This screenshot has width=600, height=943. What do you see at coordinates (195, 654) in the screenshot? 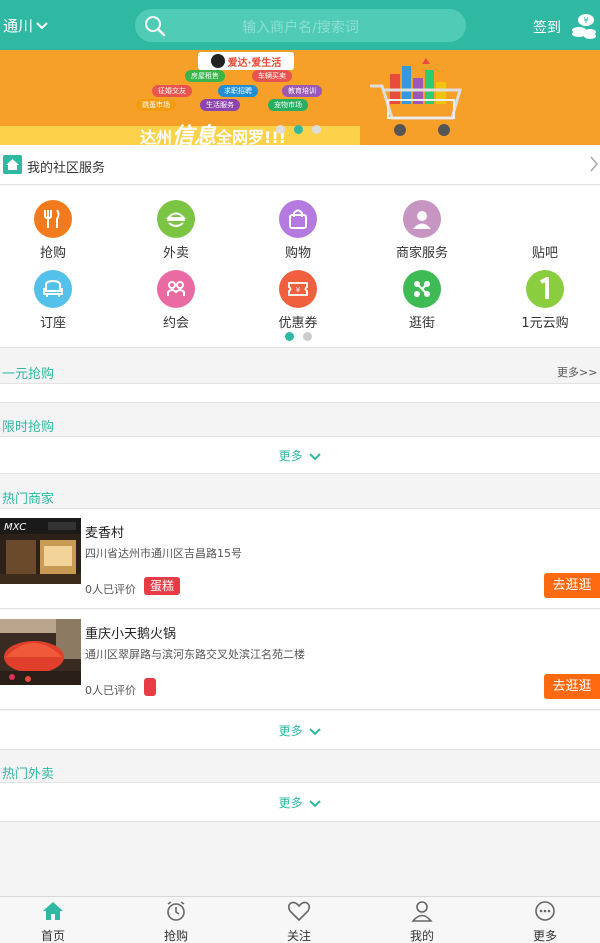
I see `shop-address: 通川区翠屏路与滨河东路交叉处滨江名苑二楼` at bounding box center [195, 654].